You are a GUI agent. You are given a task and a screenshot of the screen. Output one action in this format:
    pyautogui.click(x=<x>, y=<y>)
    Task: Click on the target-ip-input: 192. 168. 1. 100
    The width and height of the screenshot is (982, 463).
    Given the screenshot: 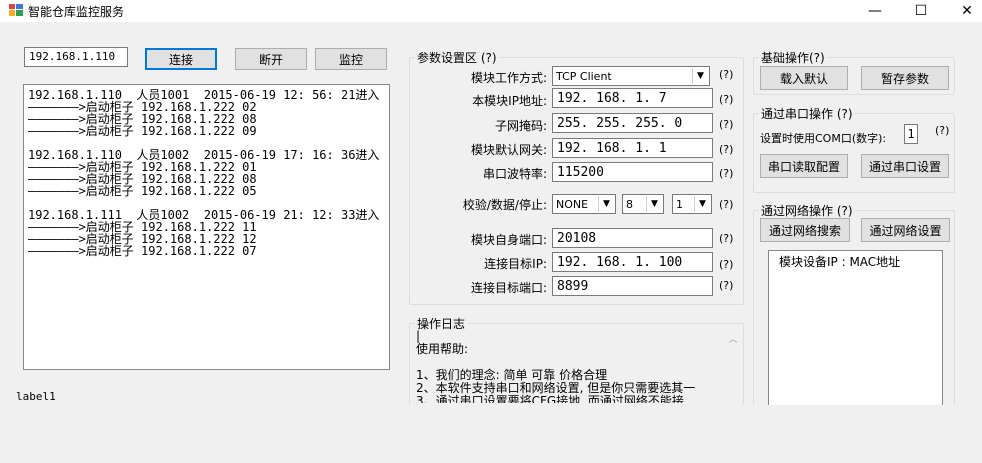 What is the action you would take?
    pyautogui.click(x=632, y=262)
    